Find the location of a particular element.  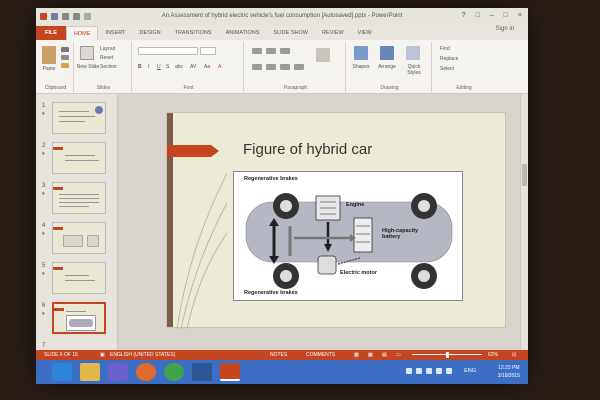

align-right-icon is located at coordinates (285, 67).